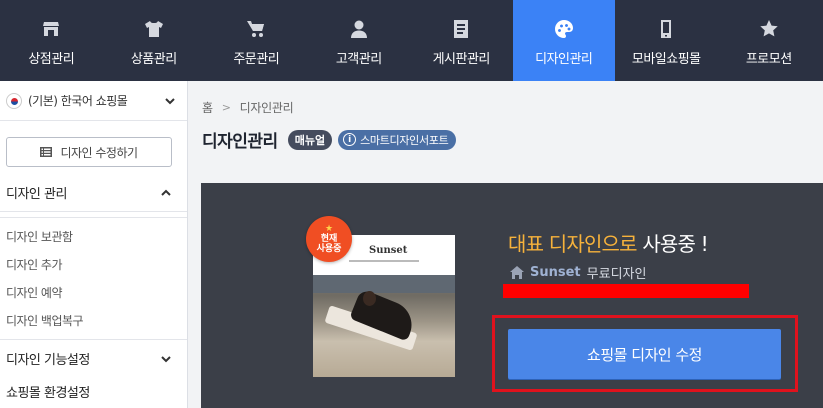 Image resolution: width=823 pixels, height=408 pixels. I want to click on design-name: Sunset, so click(555, 272).